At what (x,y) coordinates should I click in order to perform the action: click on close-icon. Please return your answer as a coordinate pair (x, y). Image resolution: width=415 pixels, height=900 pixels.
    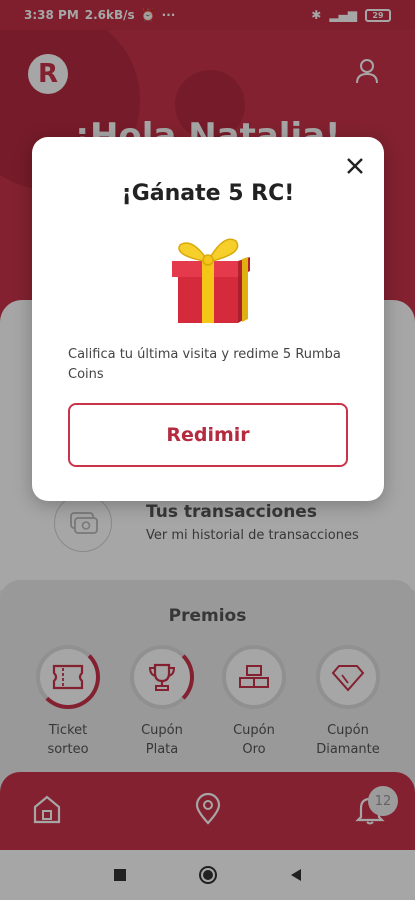
    Looking at the image, I should click on (355, 166).